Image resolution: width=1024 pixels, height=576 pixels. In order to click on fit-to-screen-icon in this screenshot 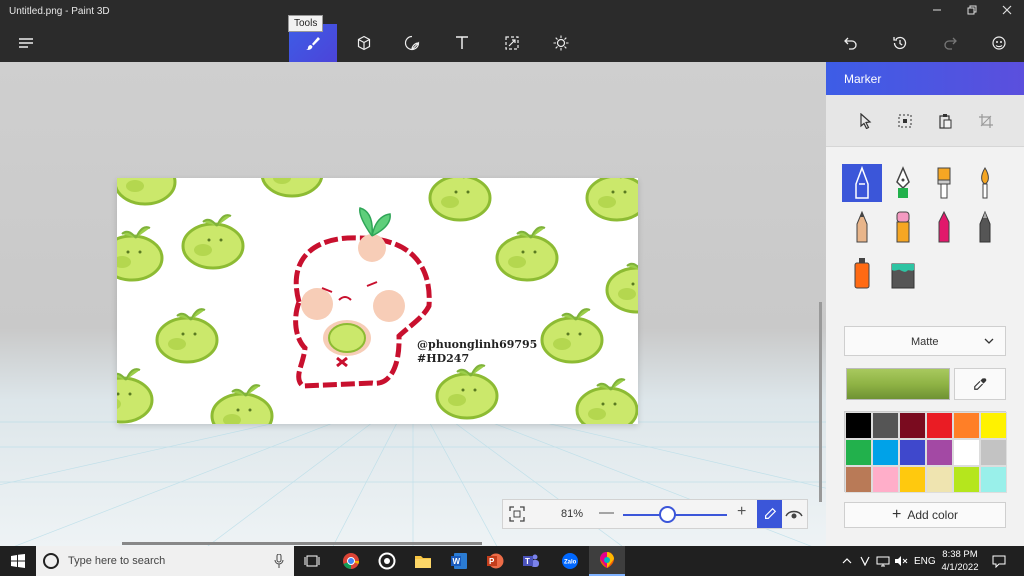, I will do `click(517, 514)`.